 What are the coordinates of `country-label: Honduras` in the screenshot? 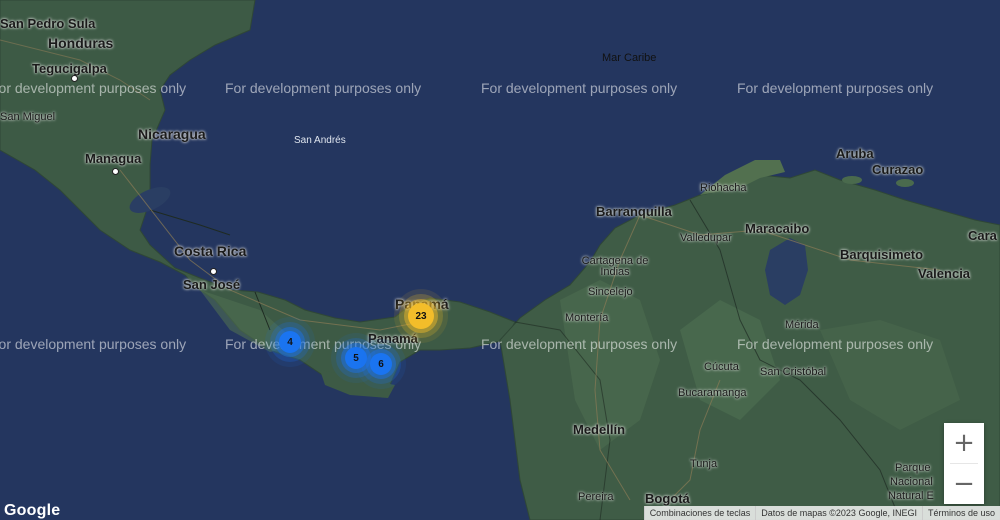 It's located at (81, 43).